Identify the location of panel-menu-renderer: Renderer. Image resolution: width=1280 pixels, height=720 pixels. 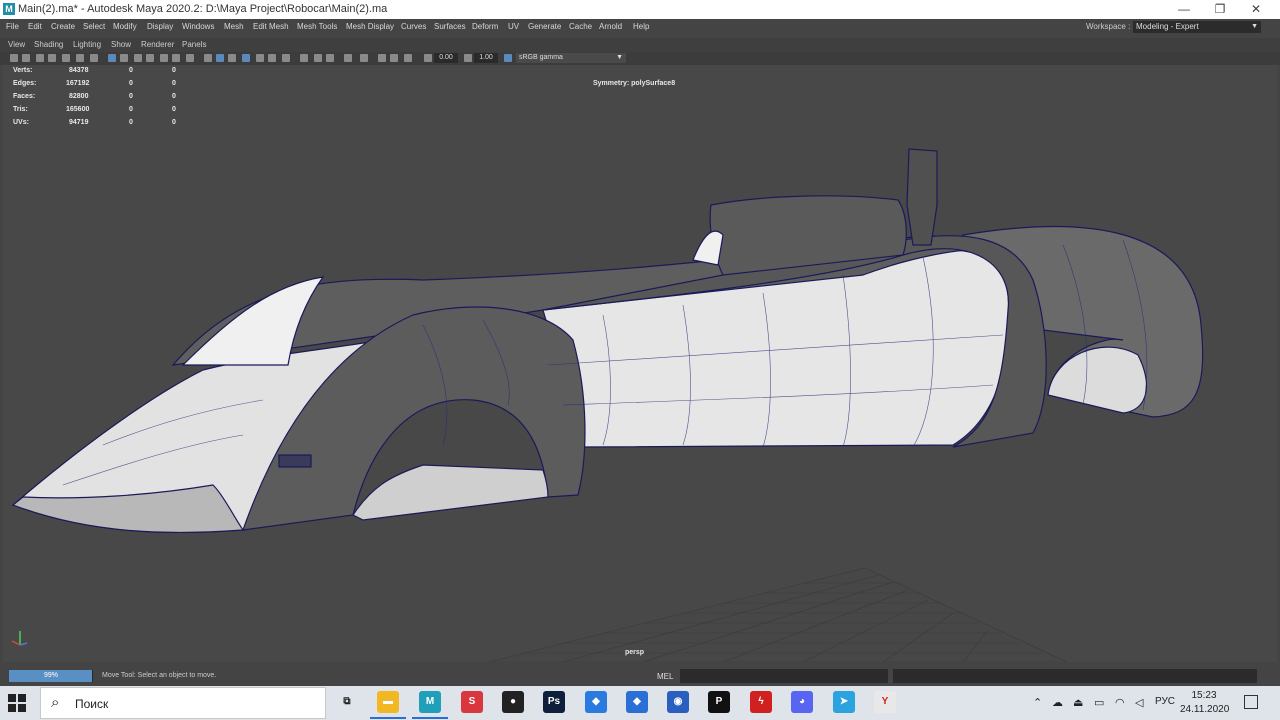
(157, 44).